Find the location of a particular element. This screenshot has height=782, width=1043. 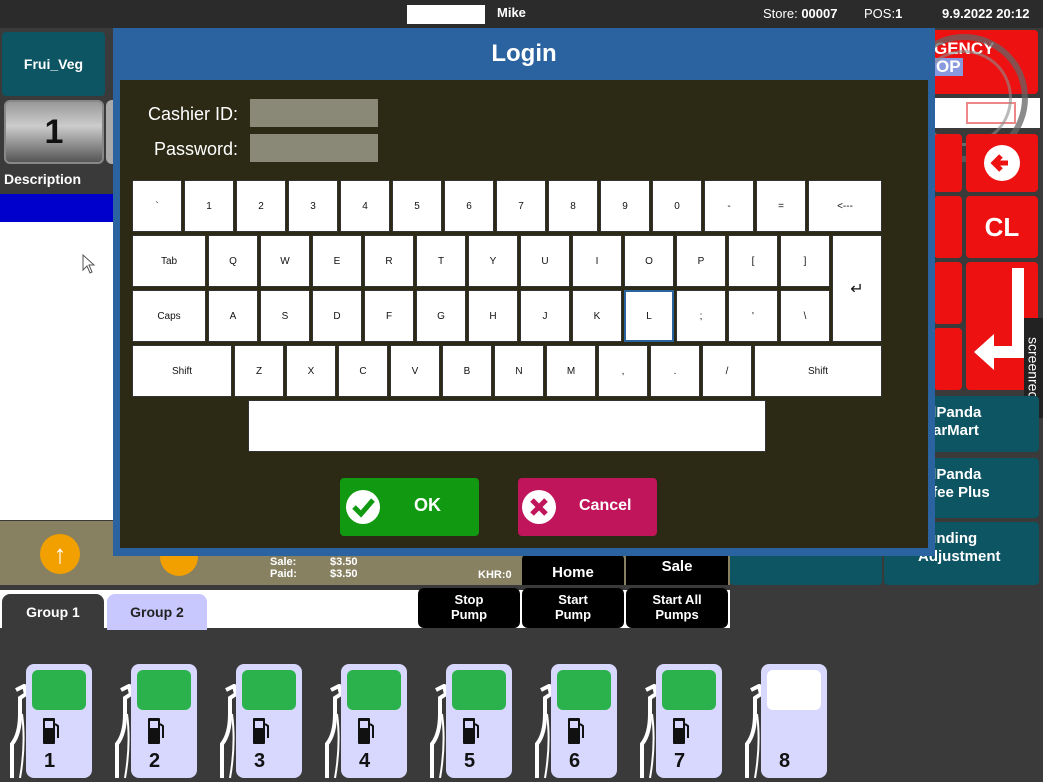

key-i: I is located at coordinates (597, 261).